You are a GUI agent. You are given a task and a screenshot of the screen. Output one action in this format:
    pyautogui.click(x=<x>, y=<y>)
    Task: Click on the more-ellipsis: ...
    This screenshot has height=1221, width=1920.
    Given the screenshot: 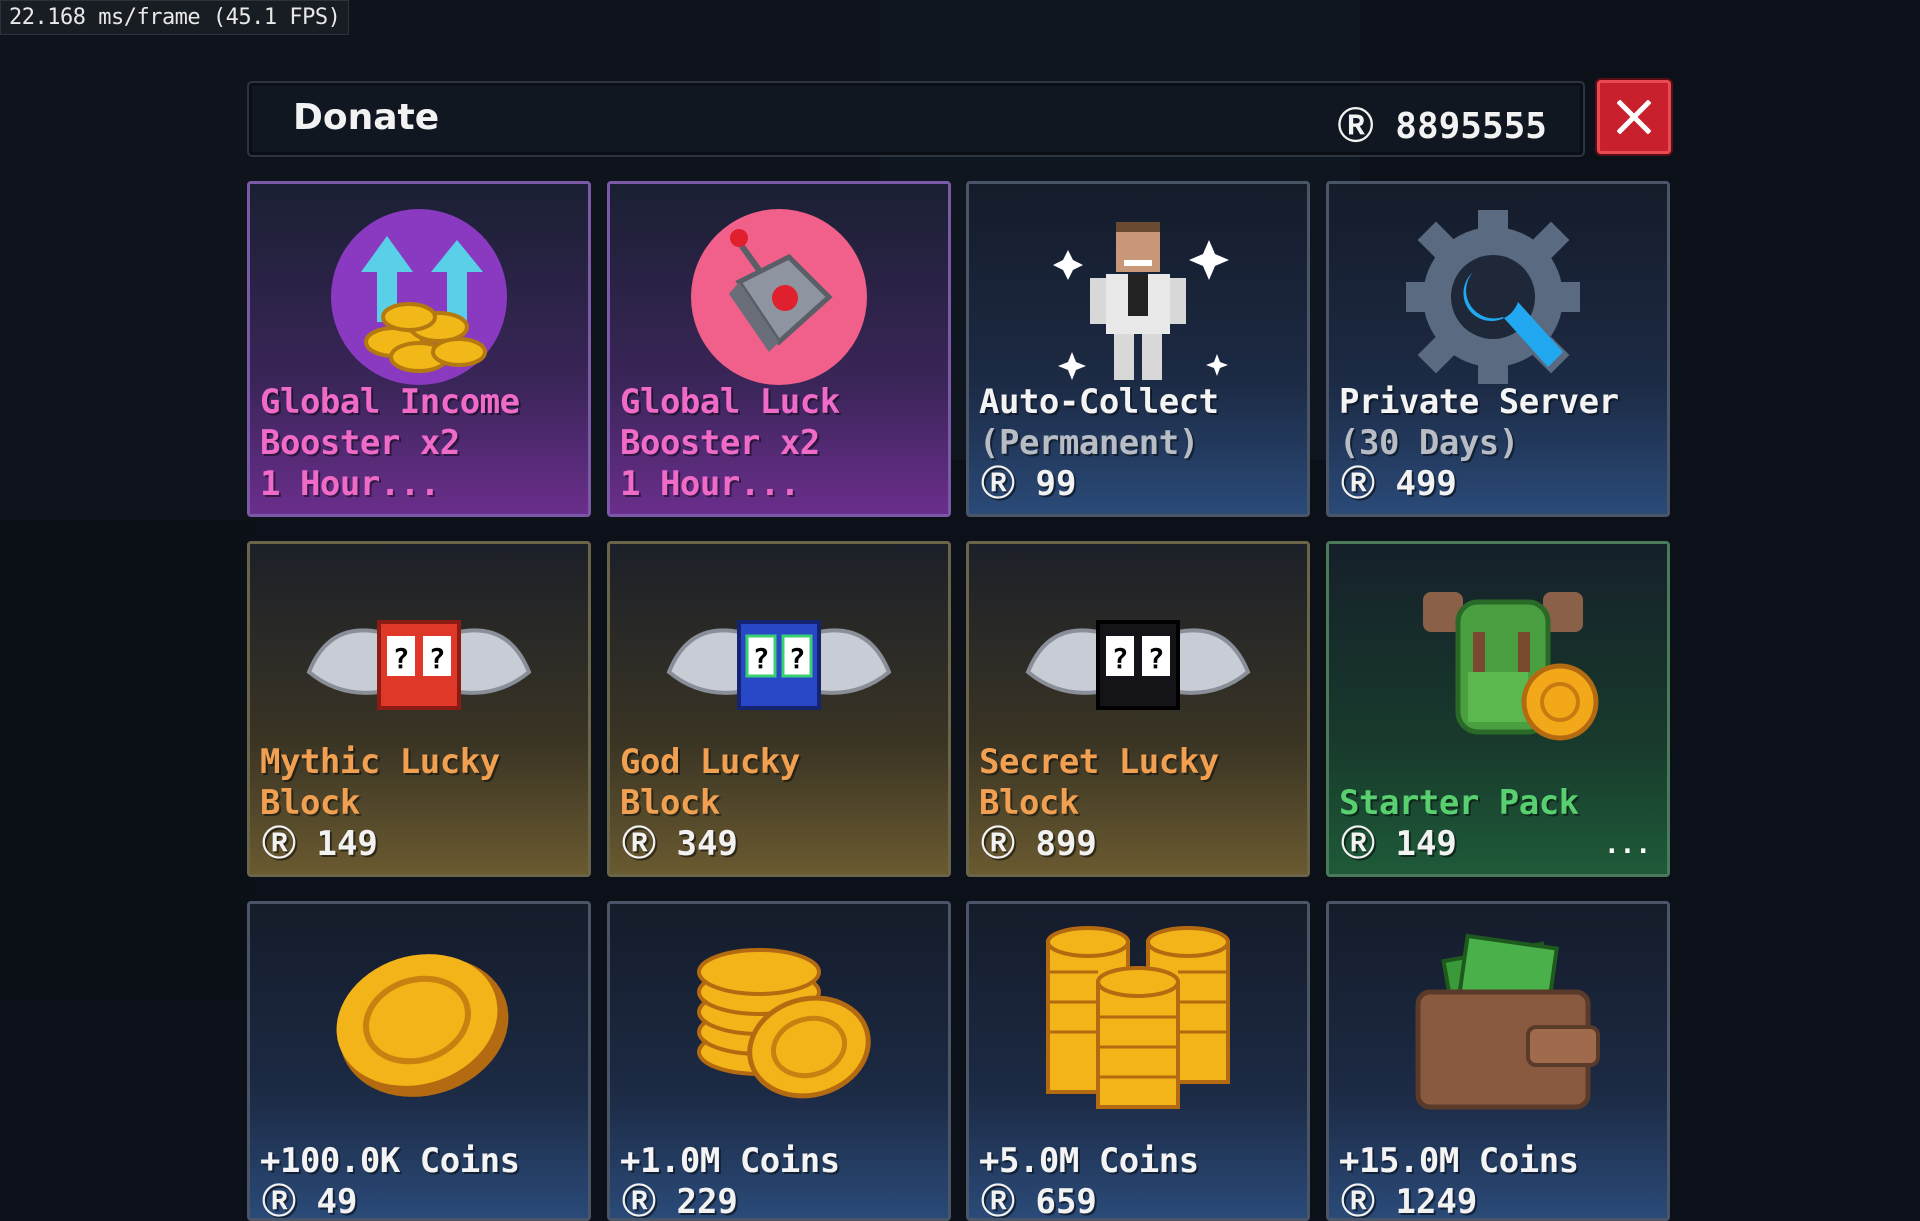 What is the action you would take?
    pyautogui.click(x=1627, y=845)
    